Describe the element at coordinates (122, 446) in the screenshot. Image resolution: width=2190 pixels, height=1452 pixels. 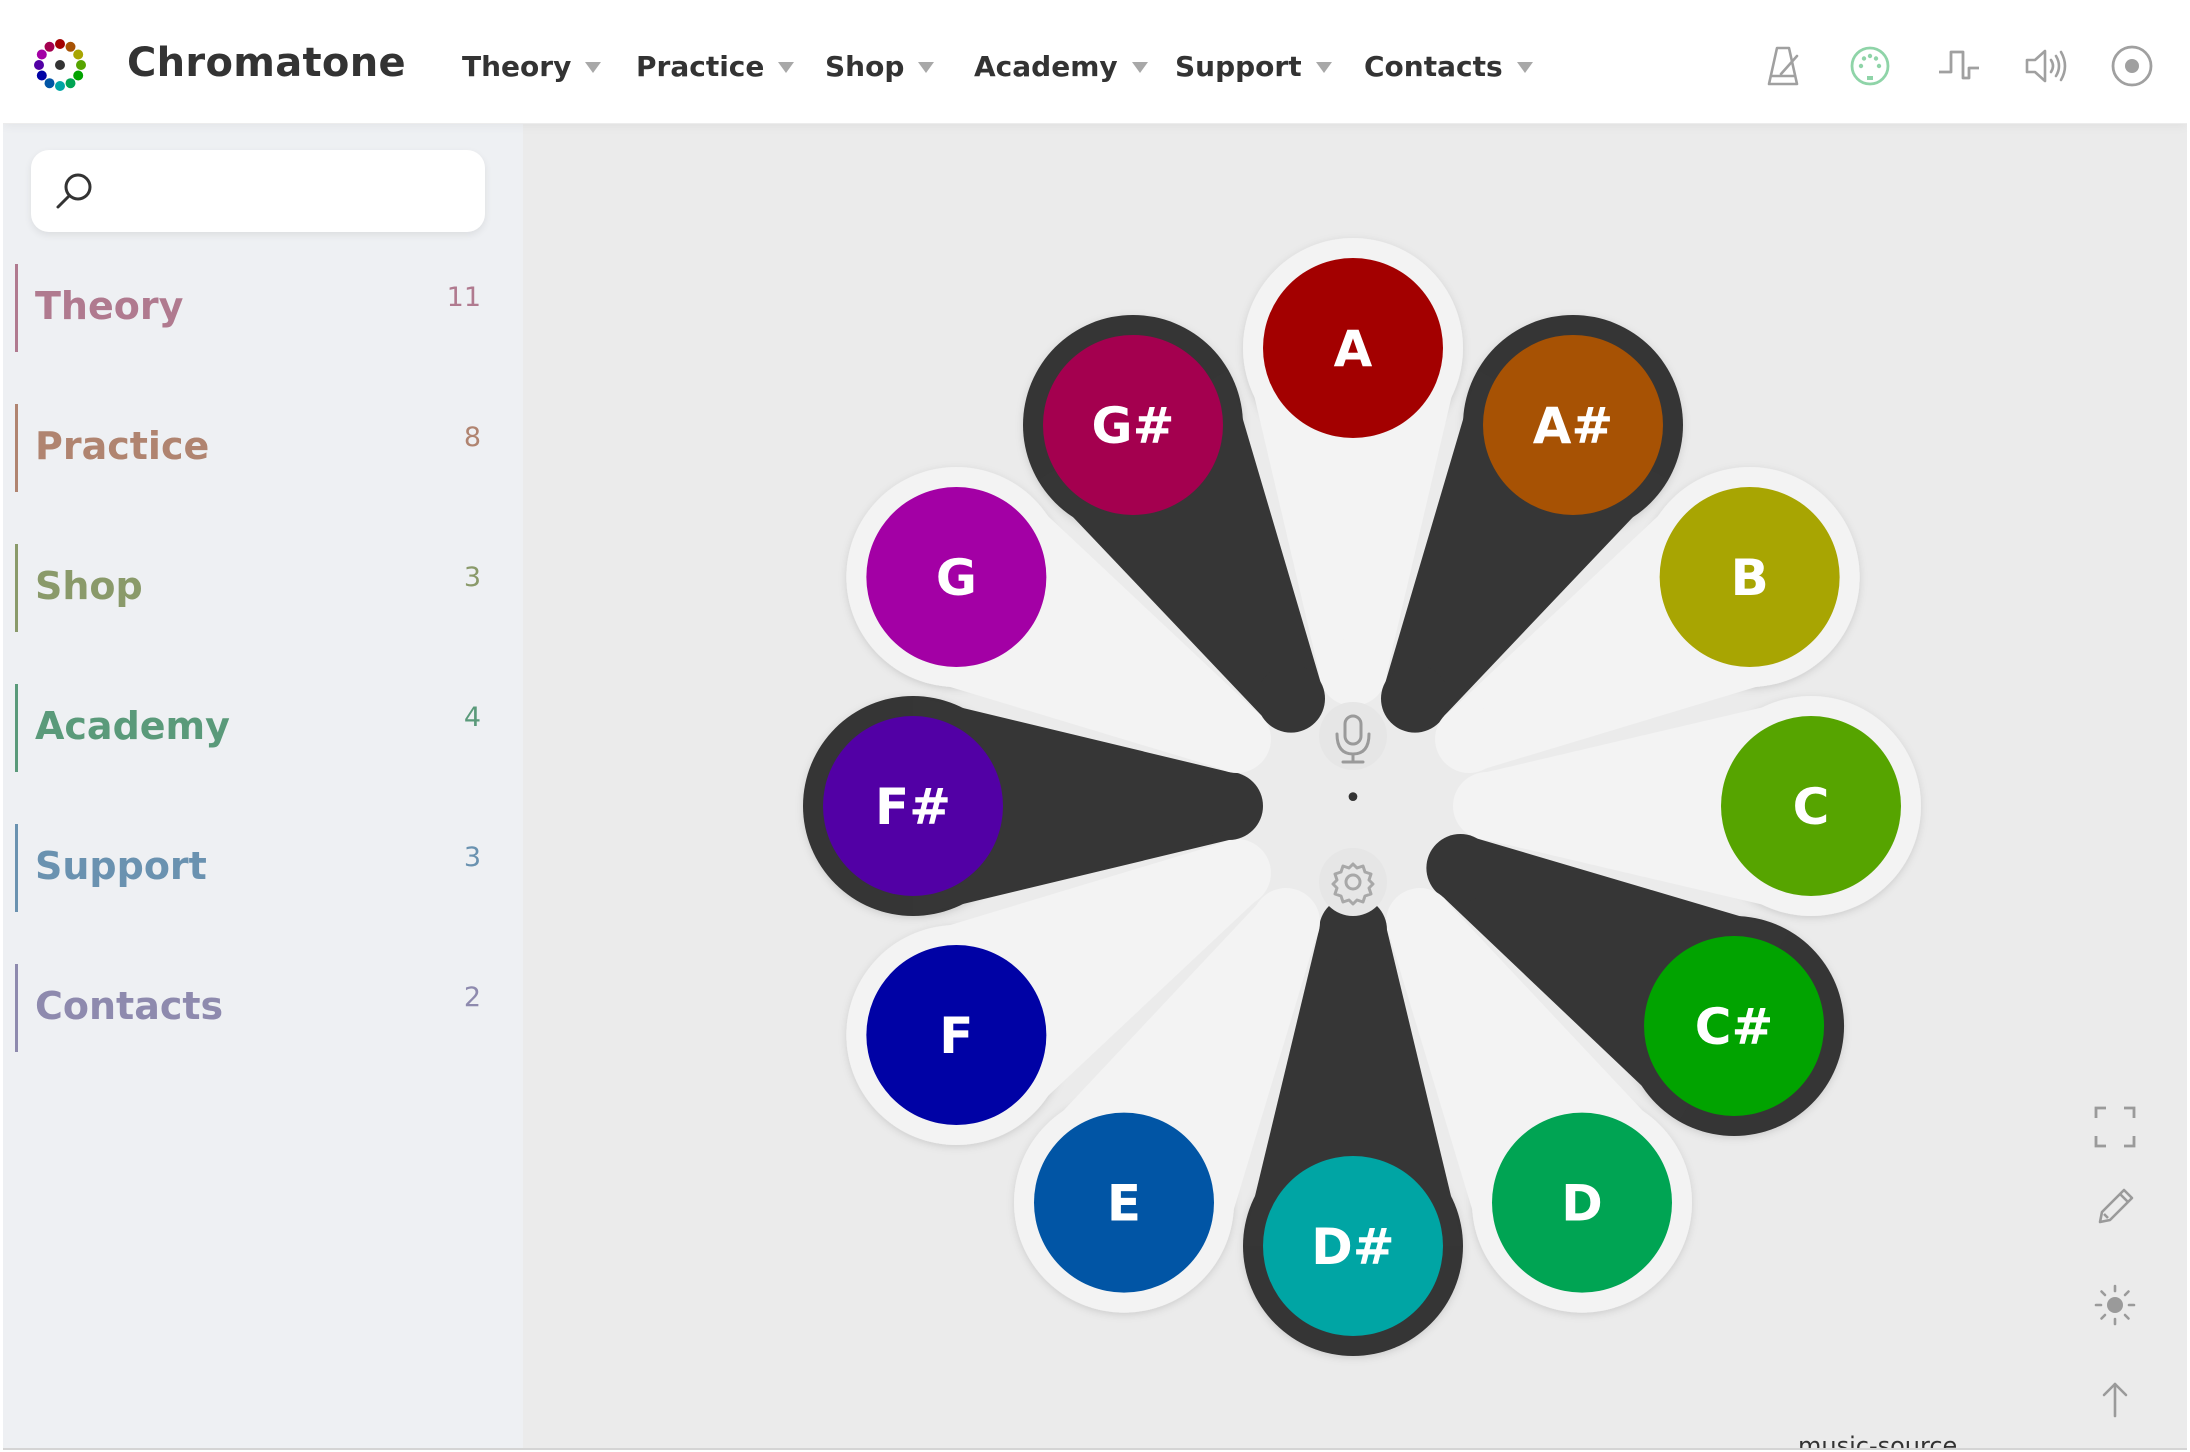
I see `sidebar-item-label: Practice` at that location.